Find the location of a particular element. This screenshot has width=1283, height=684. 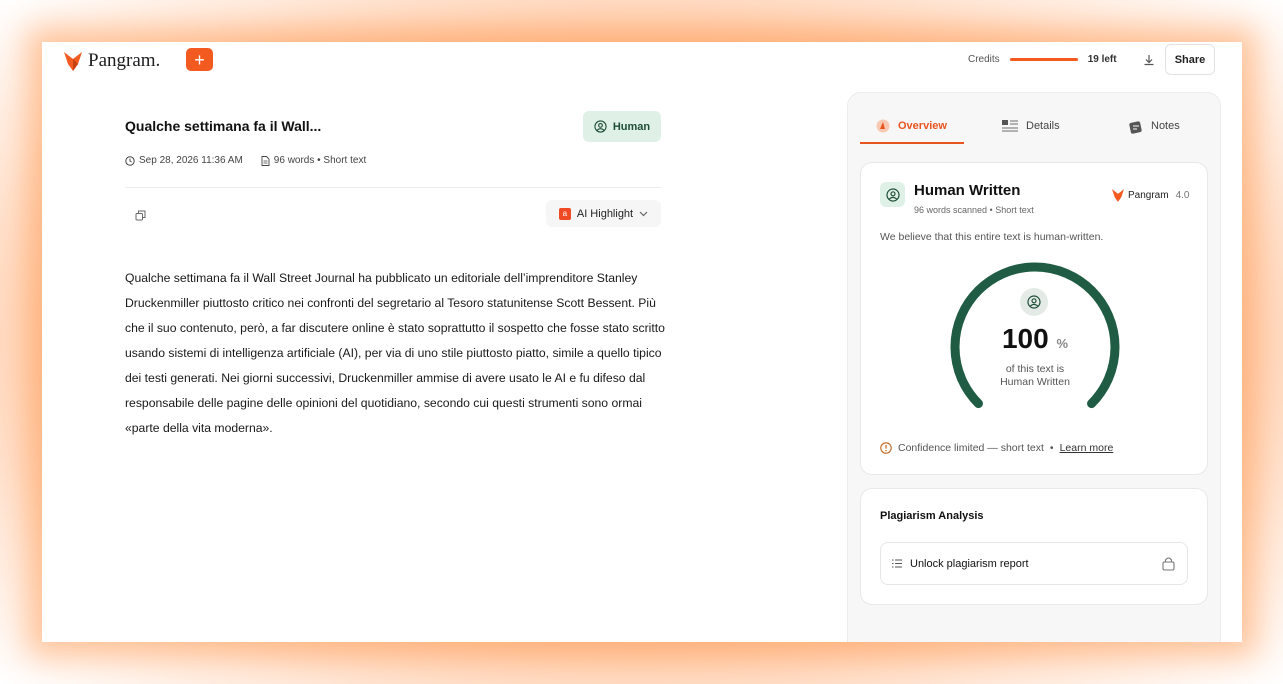

credits-bar-fill is located at coordinates (1043, 59).